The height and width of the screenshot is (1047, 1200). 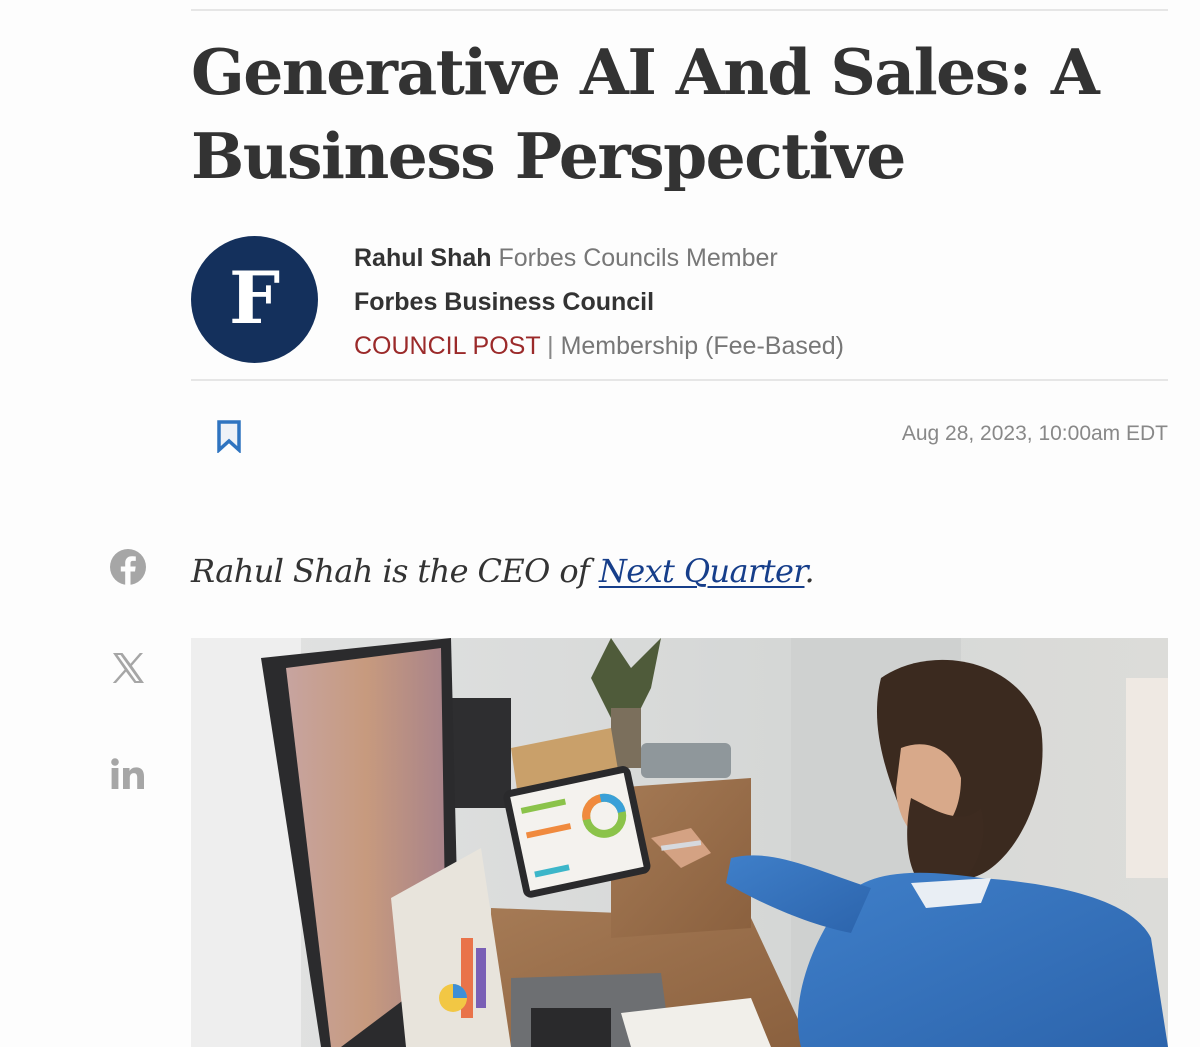 I want to click on share-linkedin-button, so click(x=128, y=774).